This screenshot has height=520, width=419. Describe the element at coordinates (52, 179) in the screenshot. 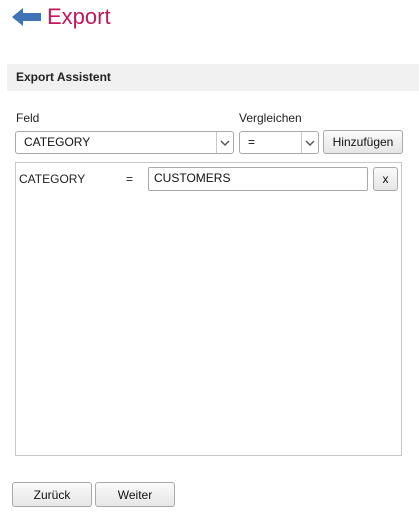

I see `condition-field: CATEGORY` at that location.